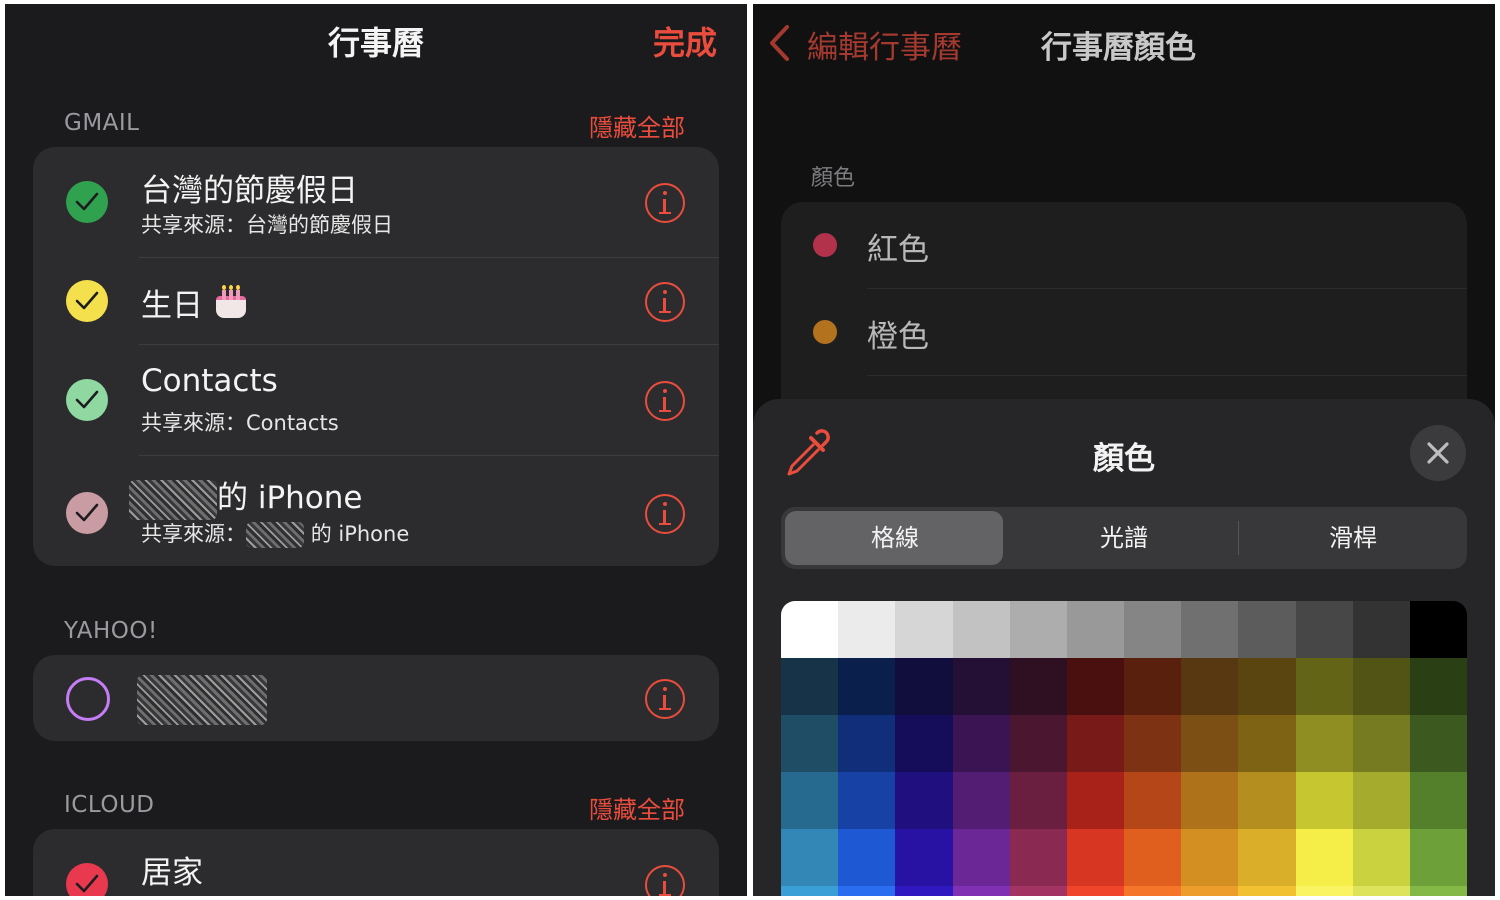 This screenshot has height=900, width=1500. What do you see at coordinates (376, 698) in the screenshot?
I see `calendar-row-yahoo` at bounding box center [376, 698].